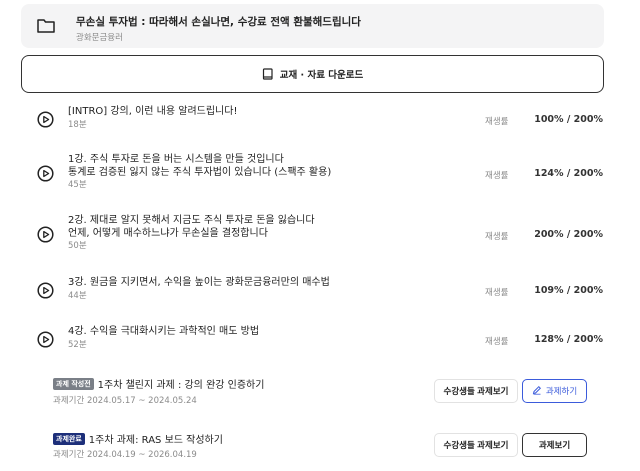  I want to click on play-rate-value: 109% / 200%, so click(568, 290).